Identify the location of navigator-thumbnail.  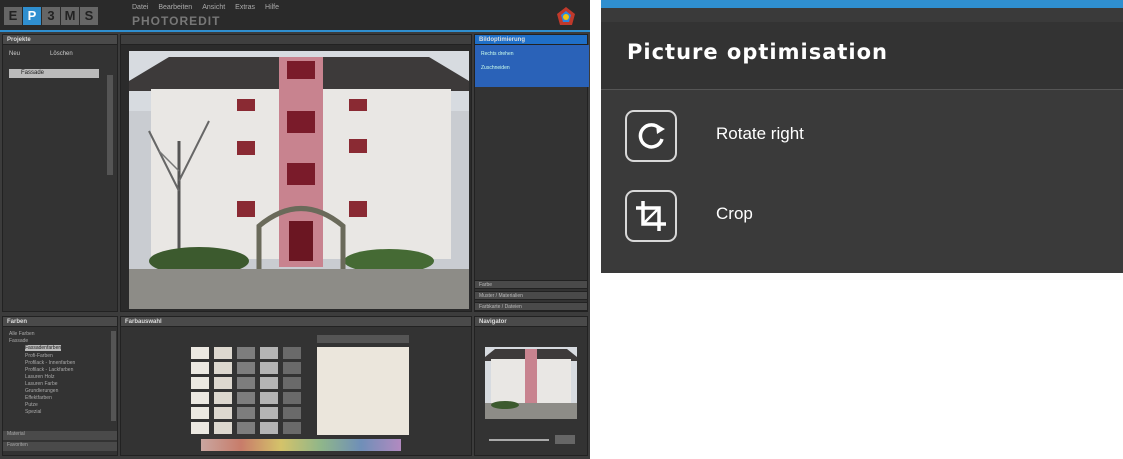
(531, 383).